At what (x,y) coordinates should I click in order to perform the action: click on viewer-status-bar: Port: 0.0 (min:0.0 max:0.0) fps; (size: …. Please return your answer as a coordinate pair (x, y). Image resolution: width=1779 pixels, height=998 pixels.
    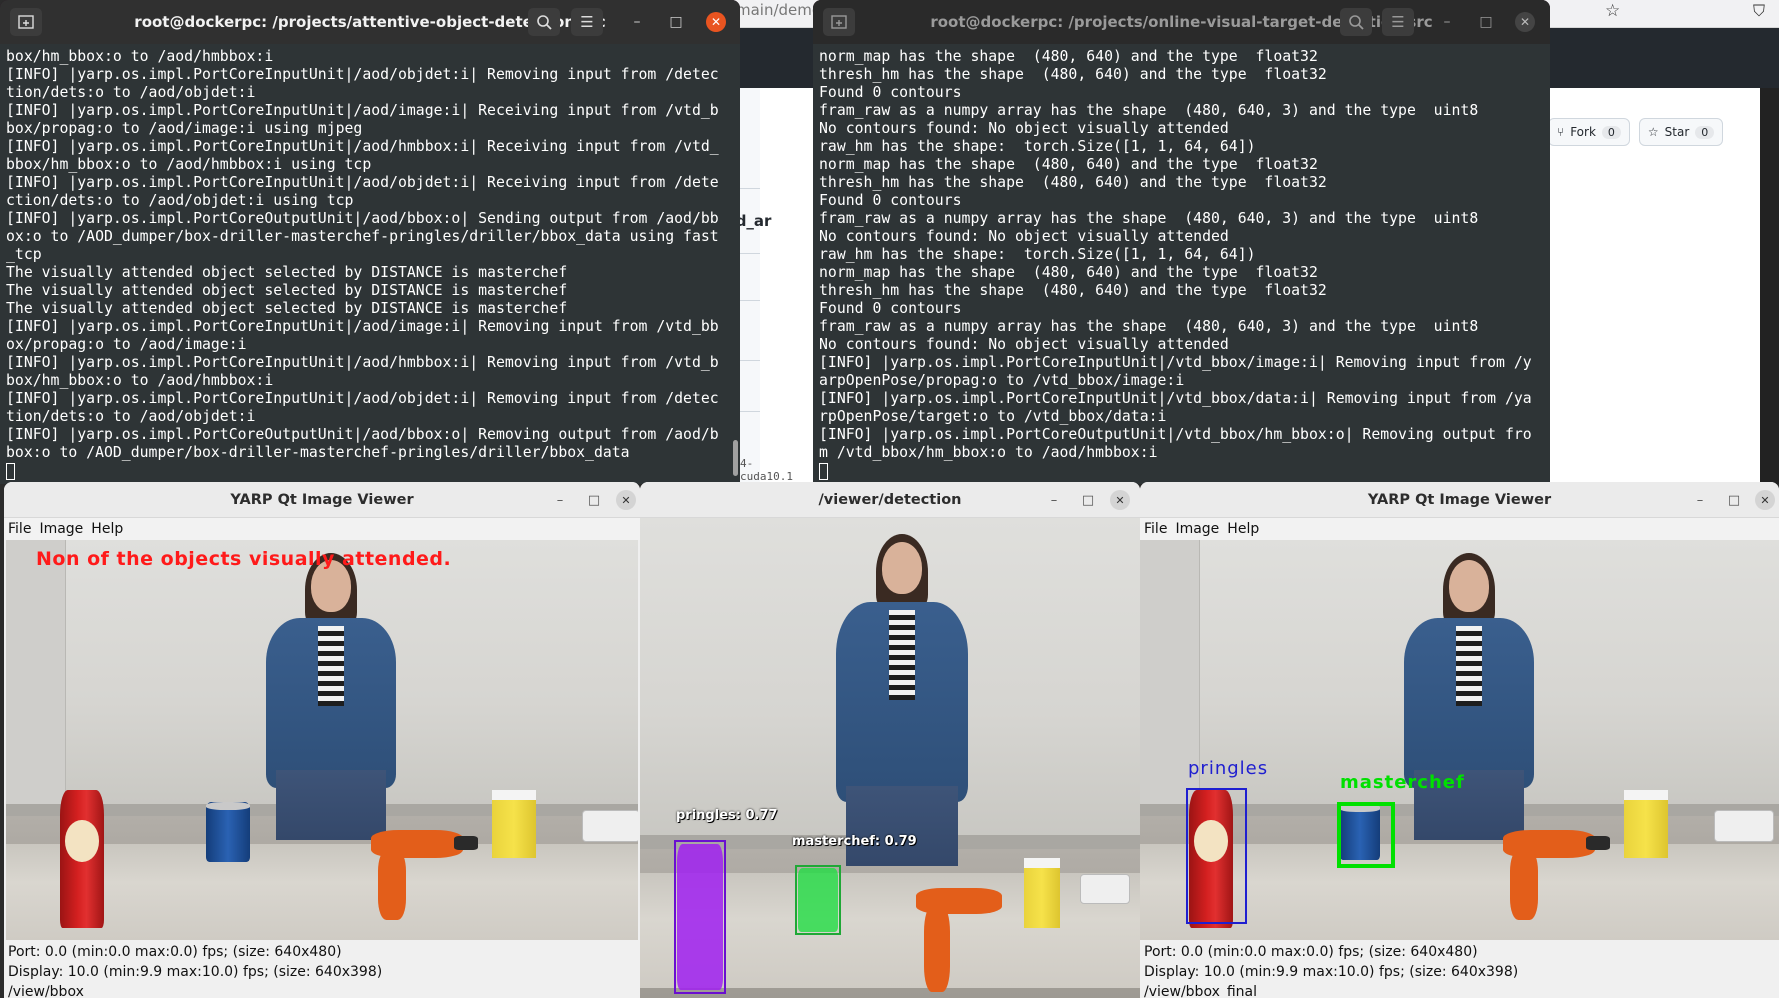
    Looking at the image, I should click on (322, 969).